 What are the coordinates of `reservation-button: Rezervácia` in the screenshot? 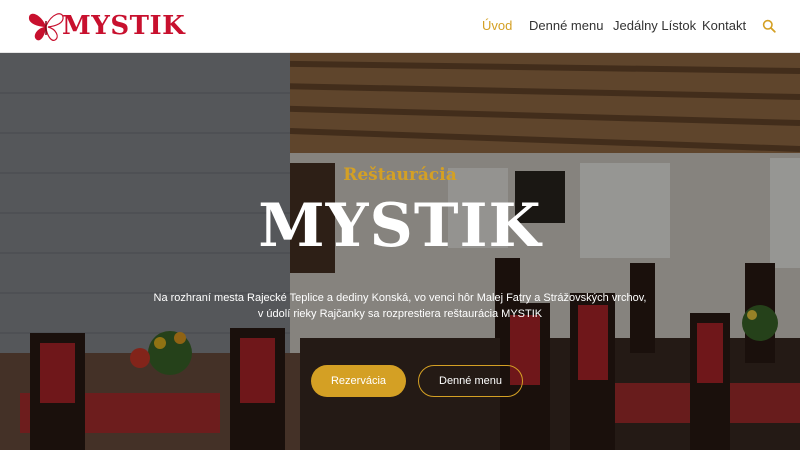 It's located at (358, 381).